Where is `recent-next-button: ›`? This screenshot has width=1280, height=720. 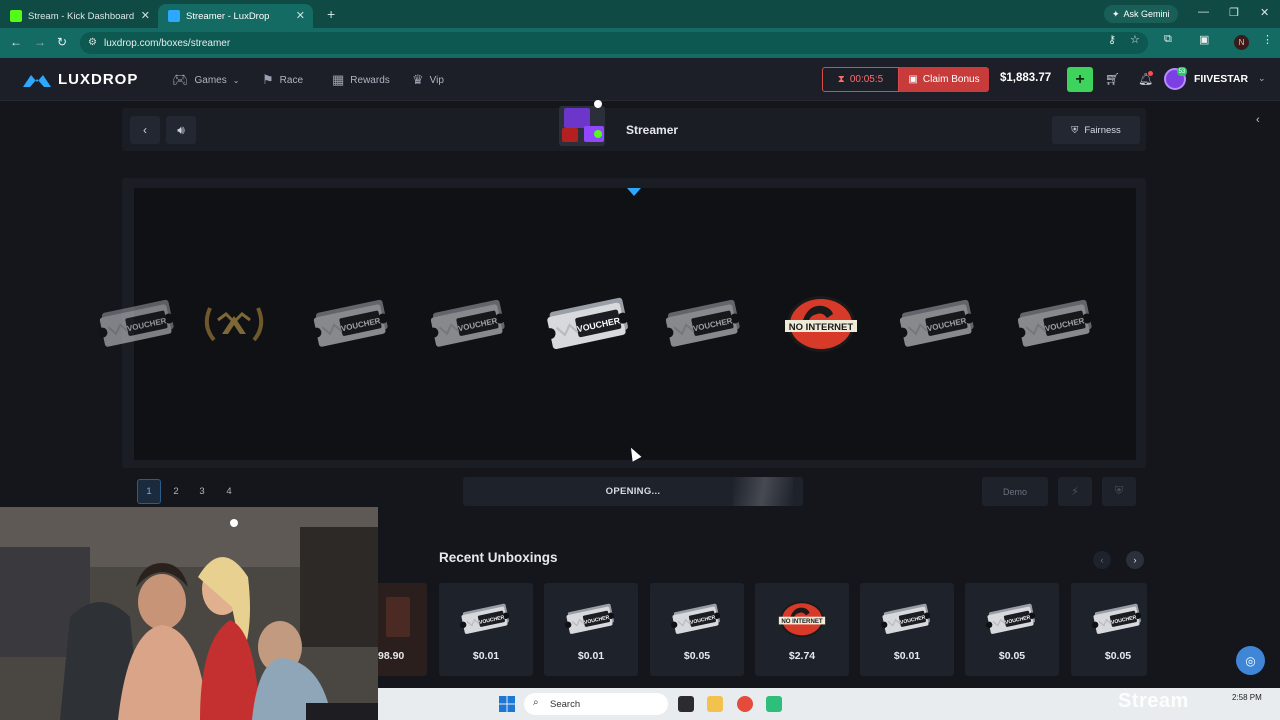 recent-next-button: › is located at coordinates (1135, 560).